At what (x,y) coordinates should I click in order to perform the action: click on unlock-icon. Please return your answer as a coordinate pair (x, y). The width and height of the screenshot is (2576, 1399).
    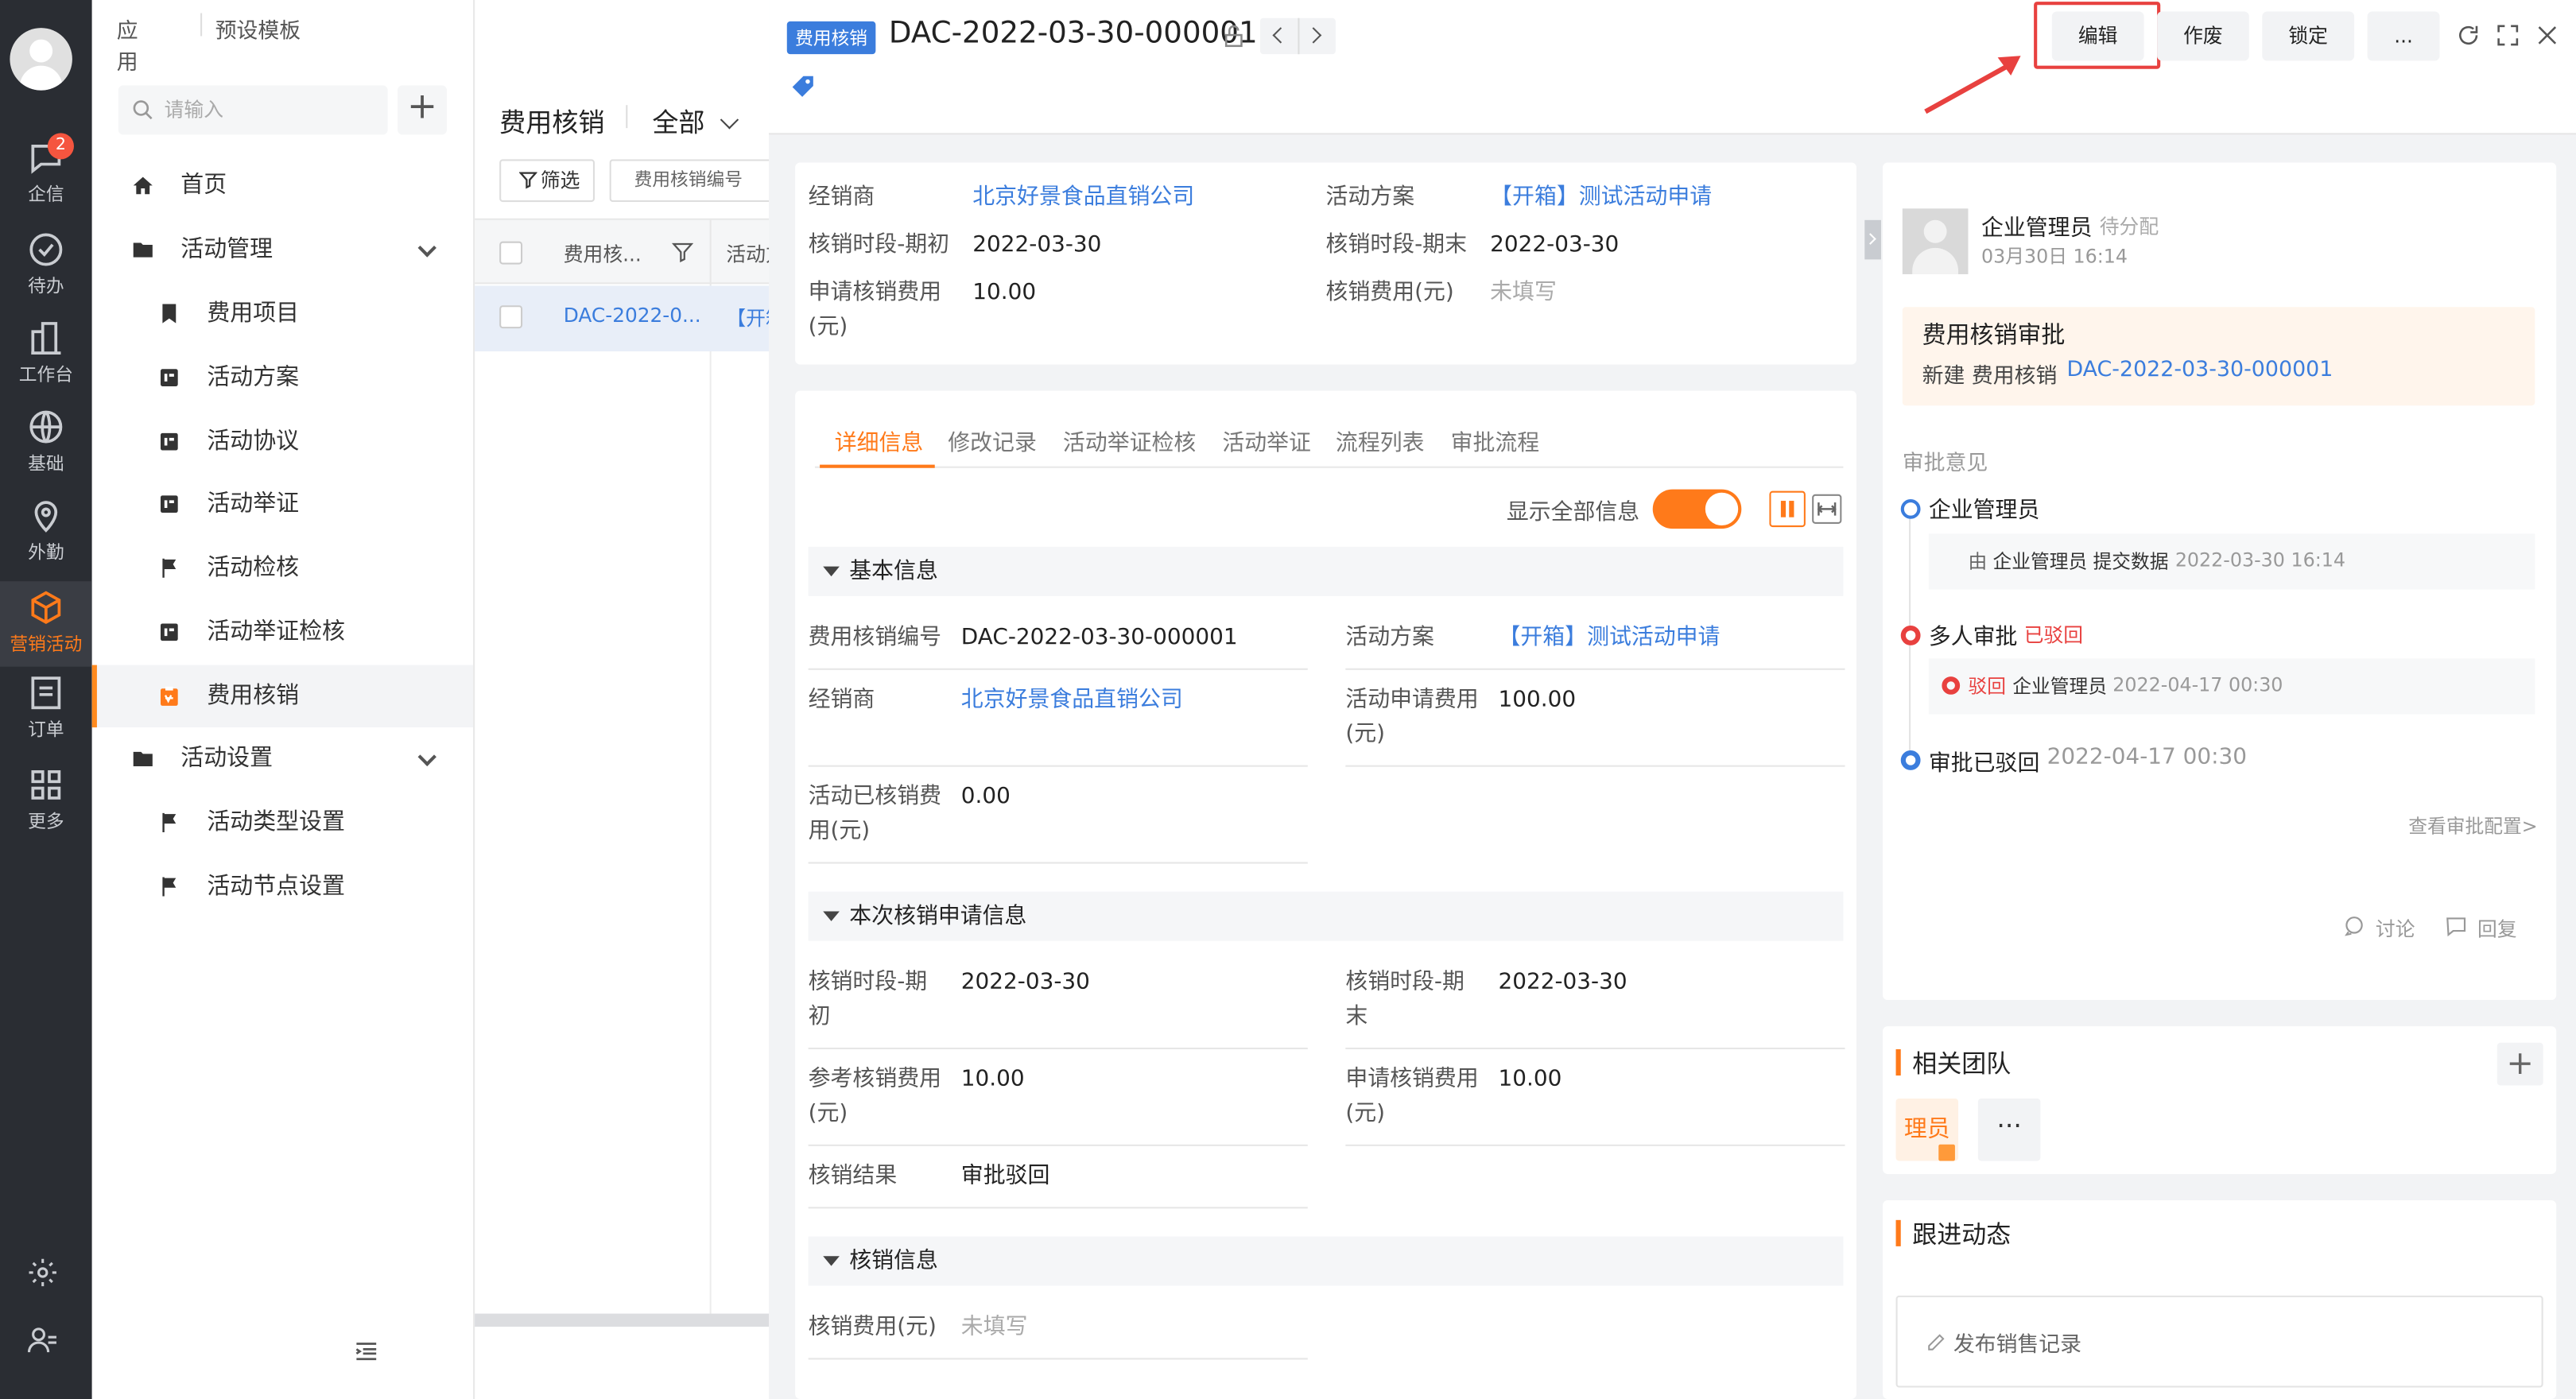
    Looking at the image, I should click on (1234, 36).